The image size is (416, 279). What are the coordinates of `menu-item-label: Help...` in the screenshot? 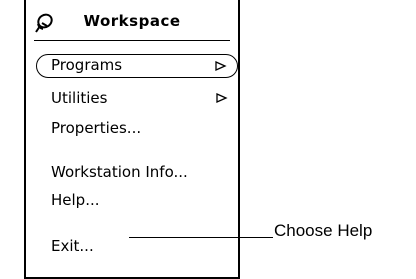 It's located at (75, 200).